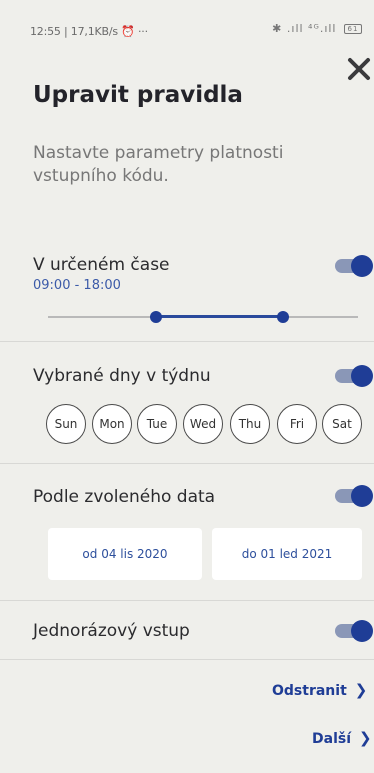 The image size is (374, 773). What do you see at coordinates (89, 31) in the screenshot?
I see `status-time: 12:55 | 17,1KB/s ⏰ ···` at bounding box center [89, 31].